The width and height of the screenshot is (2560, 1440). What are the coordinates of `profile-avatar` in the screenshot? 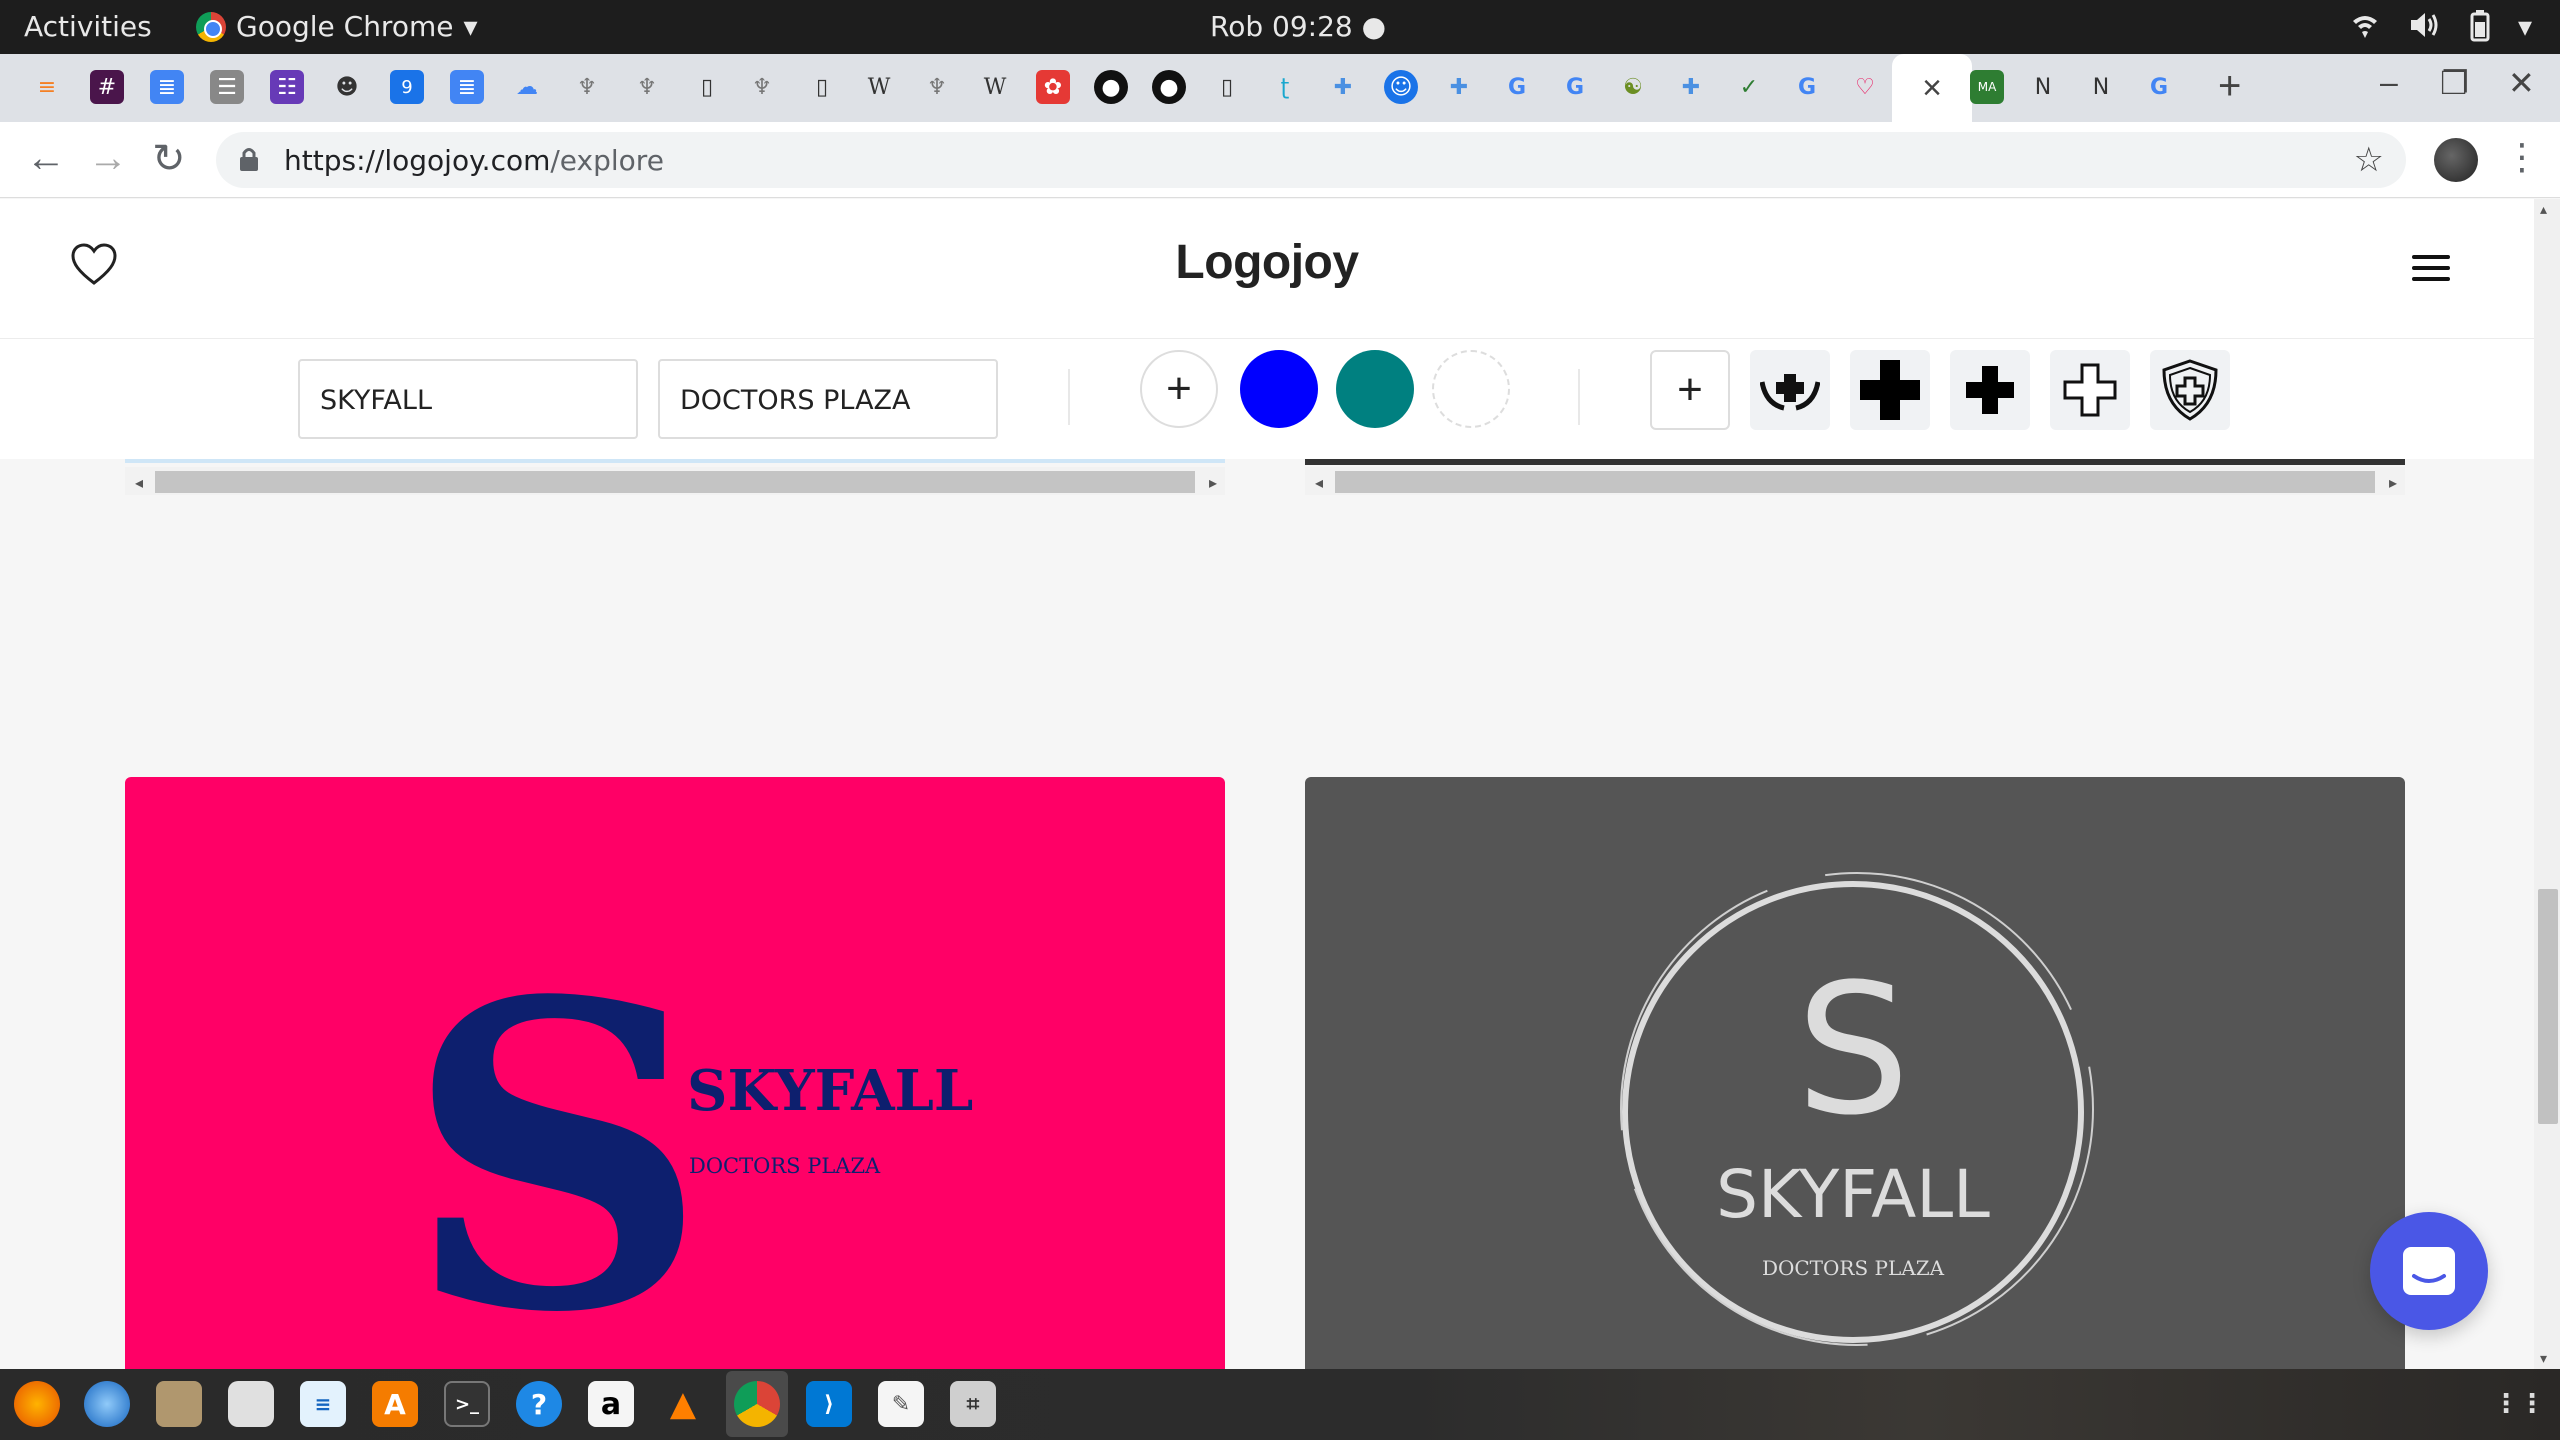 It's located at (2456, 160).